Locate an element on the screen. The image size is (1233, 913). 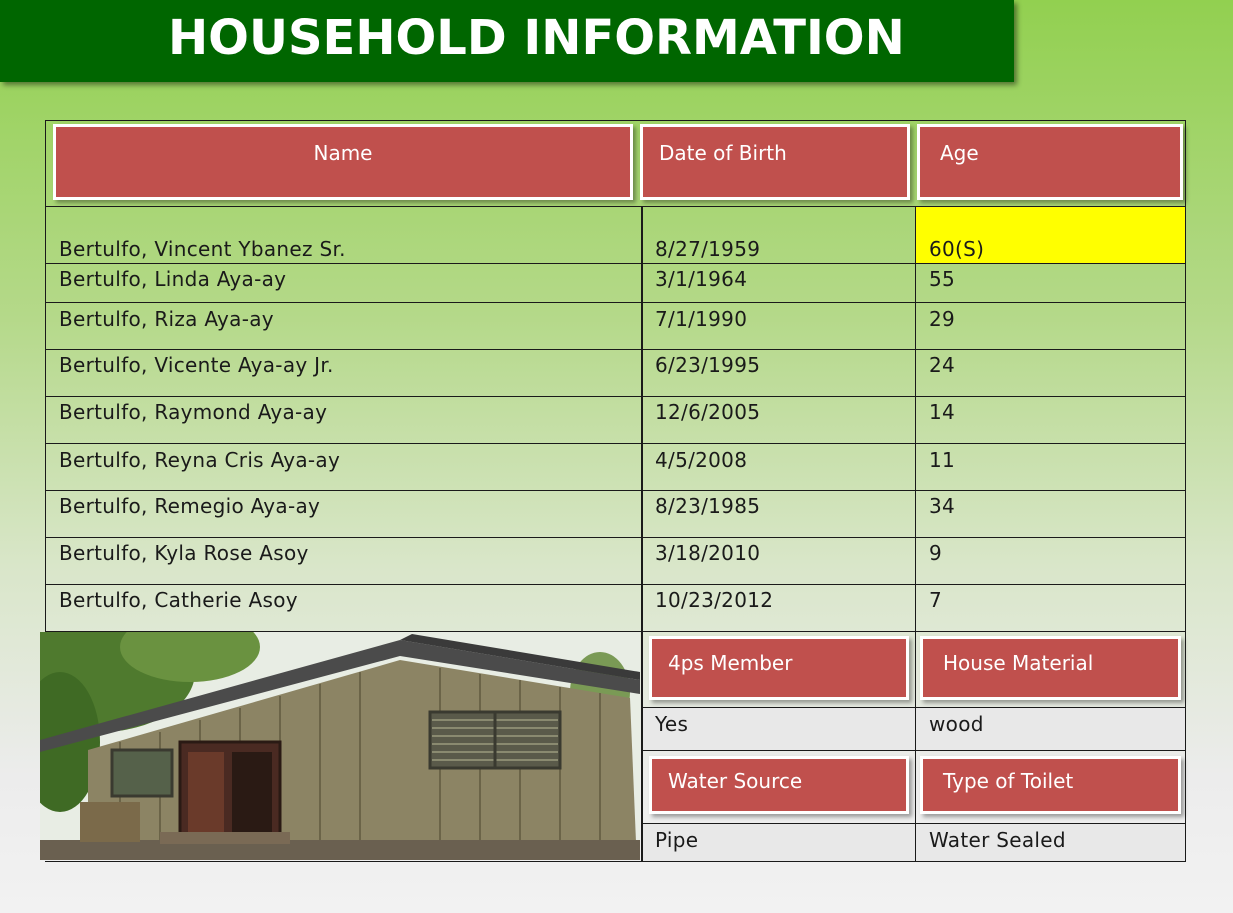
member-dob: 10/23/2012 is located at coordinates (714, 600).